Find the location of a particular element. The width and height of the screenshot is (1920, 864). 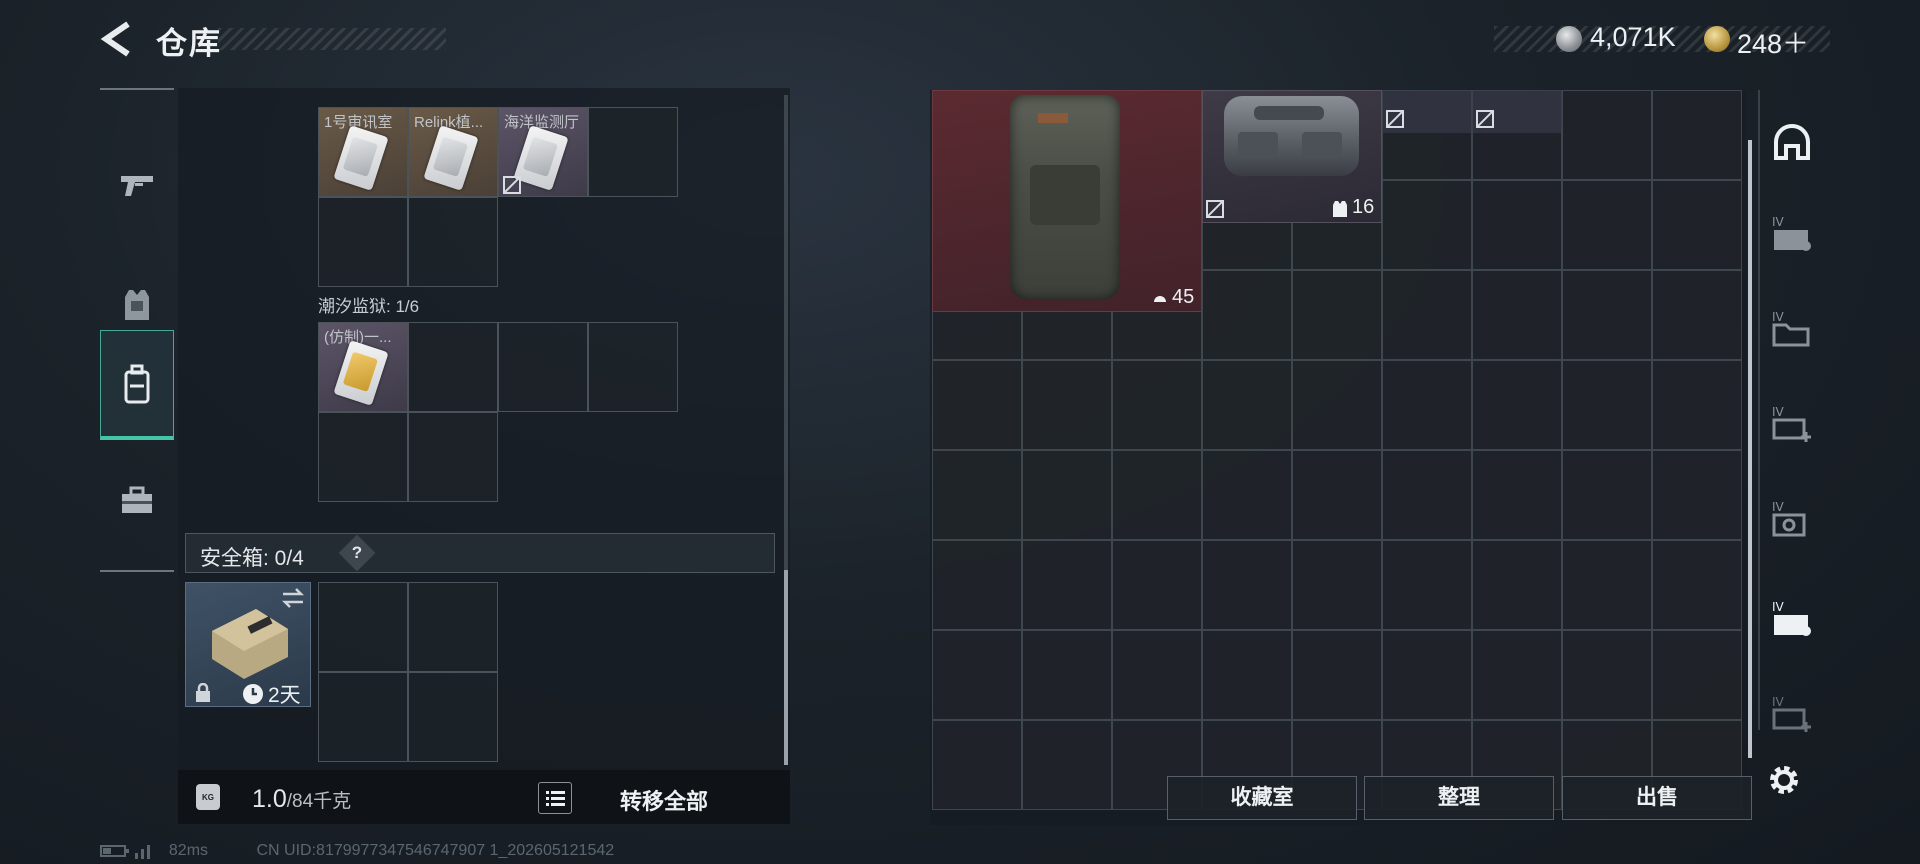

camera-icon: IV is located at coordinates (1789, 518).